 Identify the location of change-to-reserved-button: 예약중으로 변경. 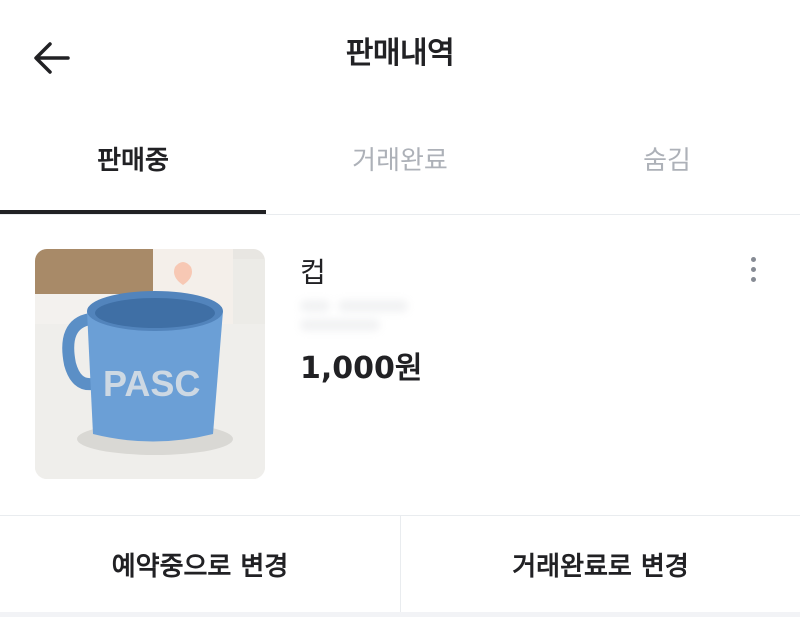
(200, 564).